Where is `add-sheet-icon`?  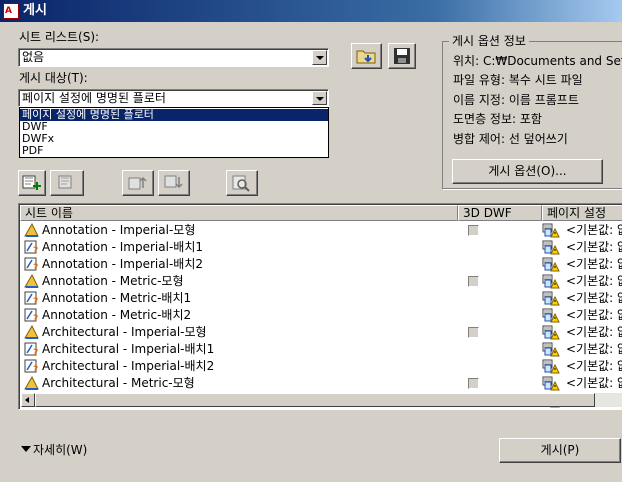
add-sheet-icon is located at coordinates (31, 182).